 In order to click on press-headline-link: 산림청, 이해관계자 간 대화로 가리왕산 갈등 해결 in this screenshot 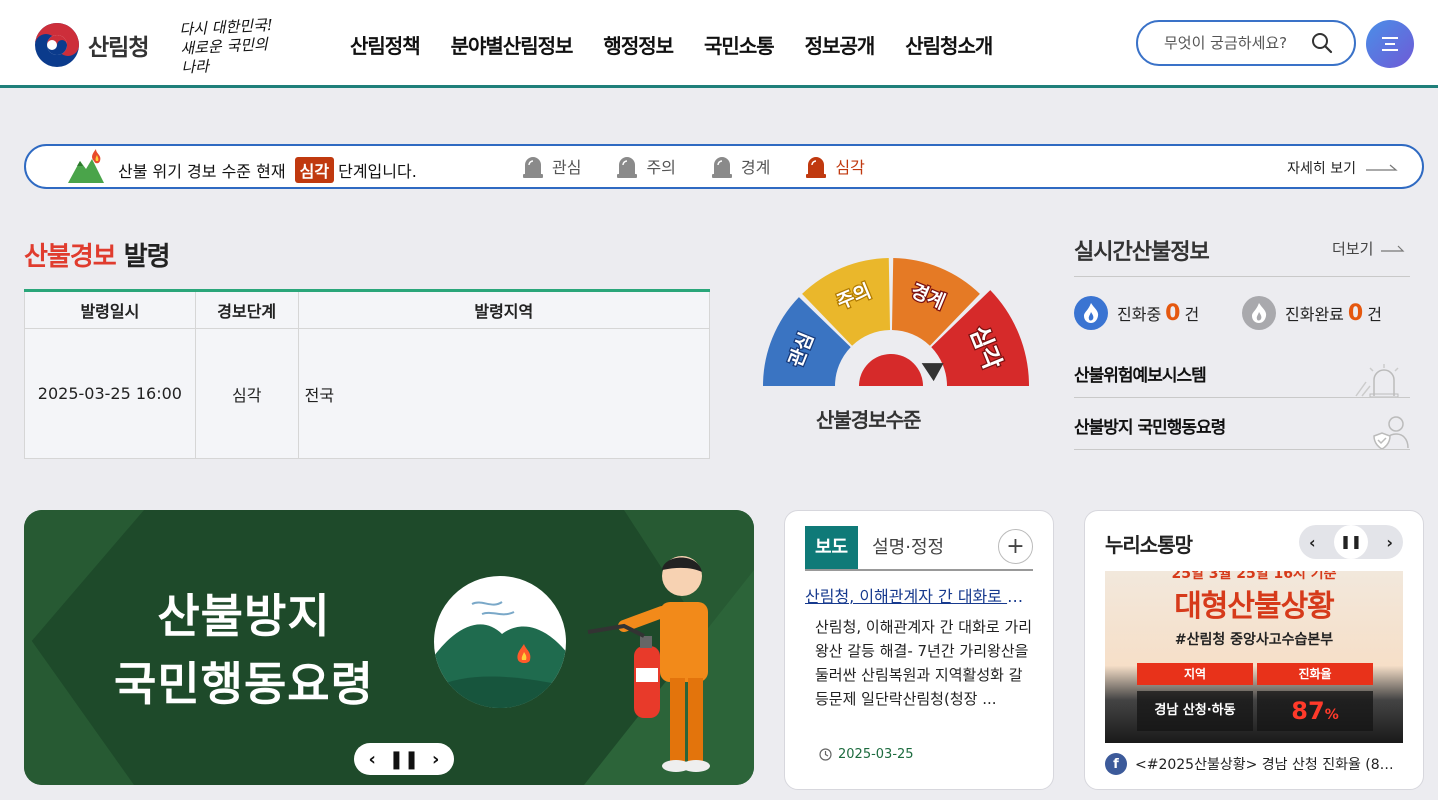, I will do `click(919, 595)`.